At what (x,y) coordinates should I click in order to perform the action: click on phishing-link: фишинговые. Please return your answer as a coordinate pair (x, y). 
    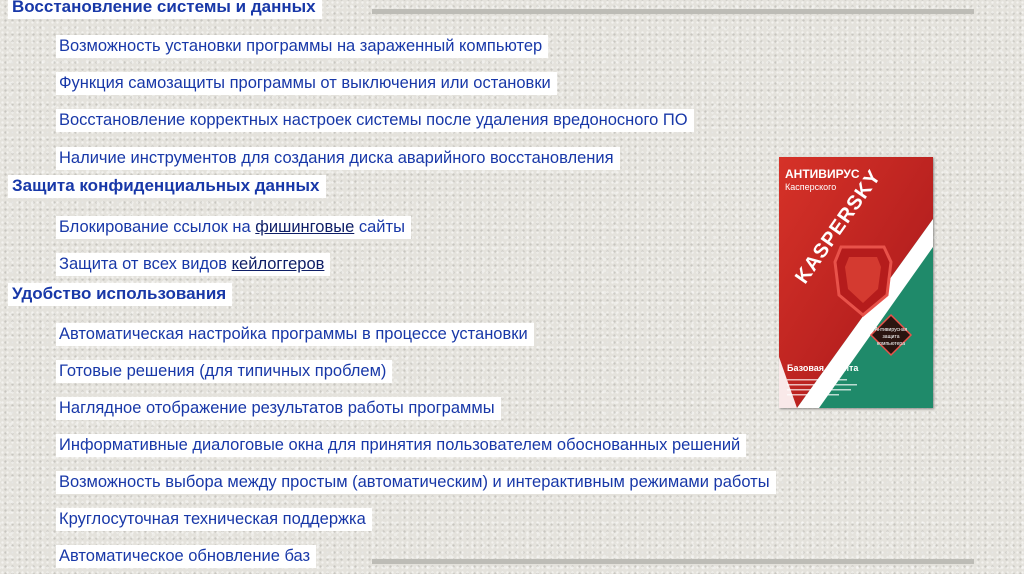
    Looking at the image, I should click on (304, 227).